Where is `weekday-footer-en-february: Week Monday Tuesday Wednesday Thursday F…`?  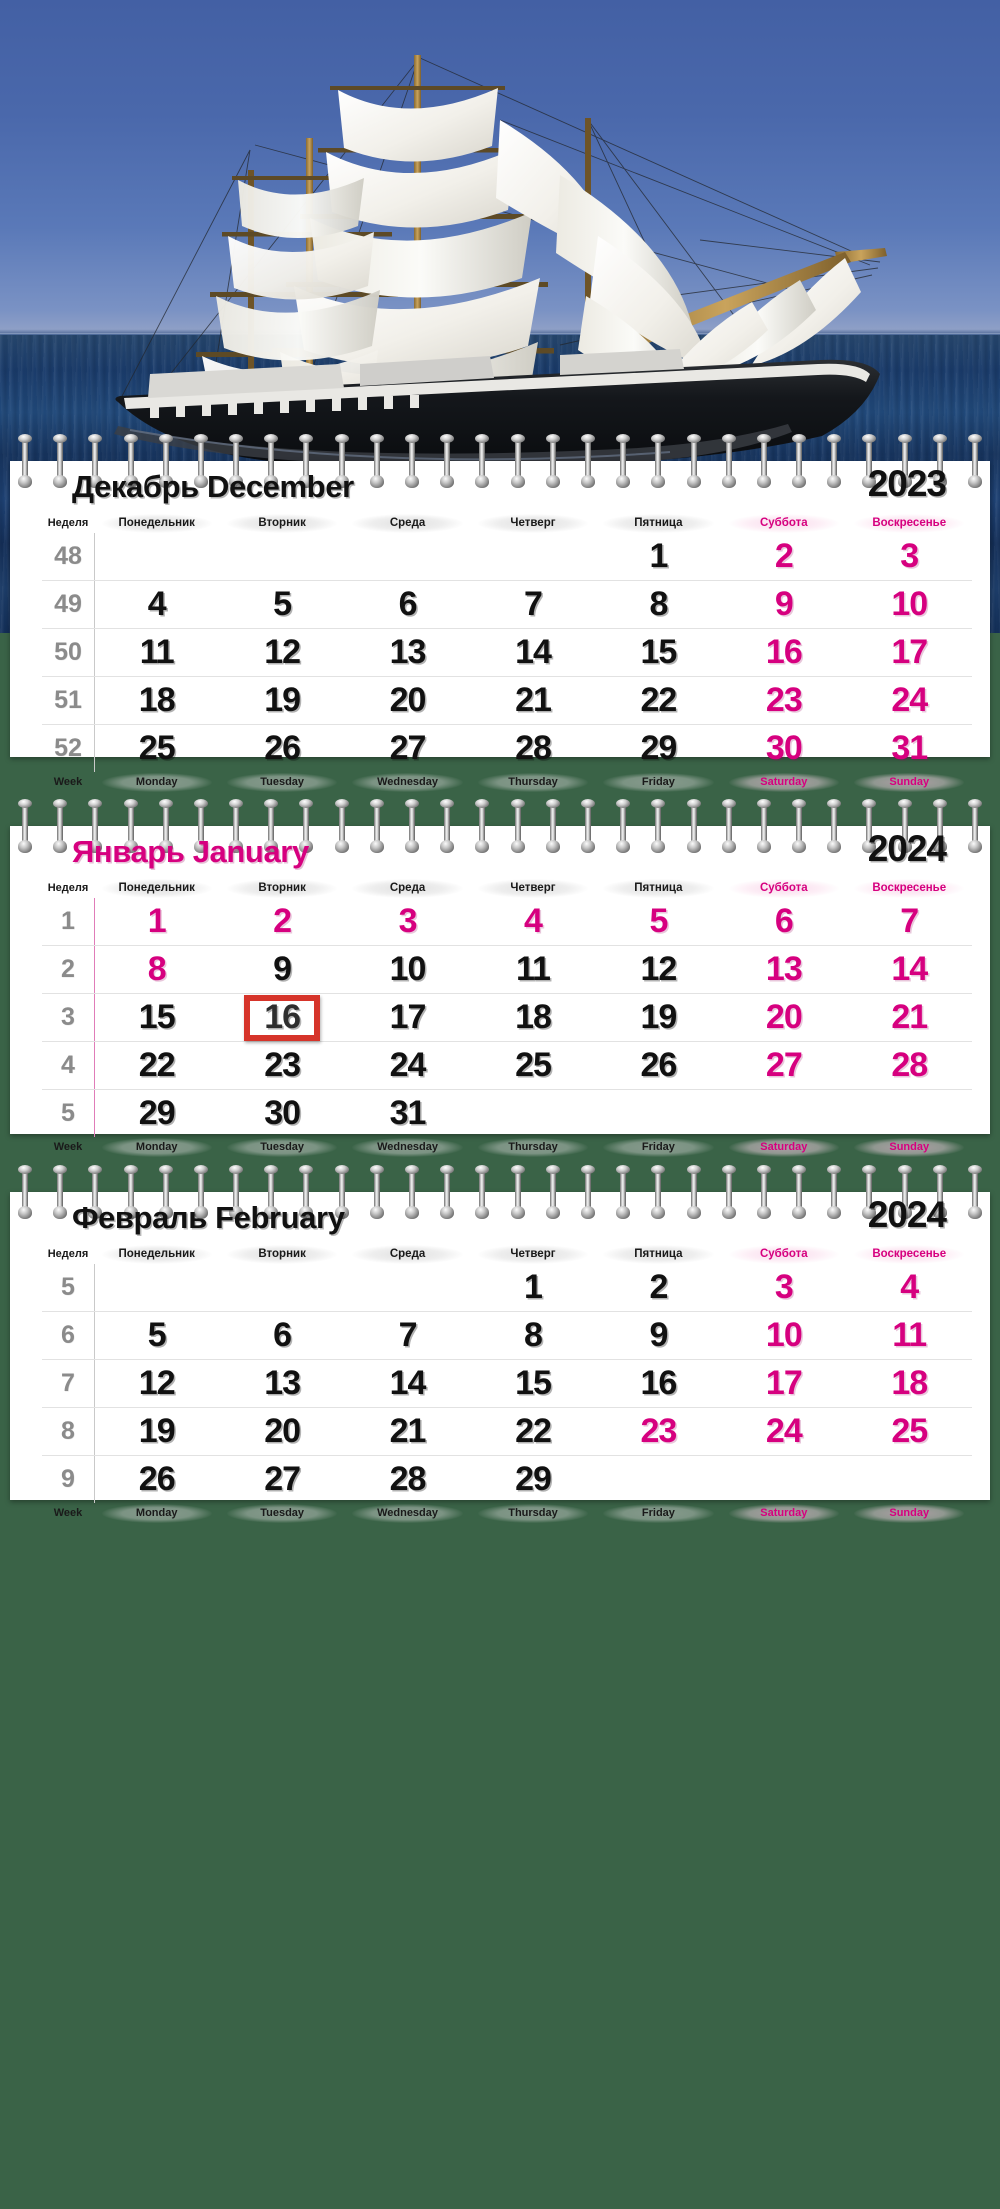 weekday-footer-en-february: Week Monday Tuesday Wednesday Thursday F… is located at coordinates (500, 1513).